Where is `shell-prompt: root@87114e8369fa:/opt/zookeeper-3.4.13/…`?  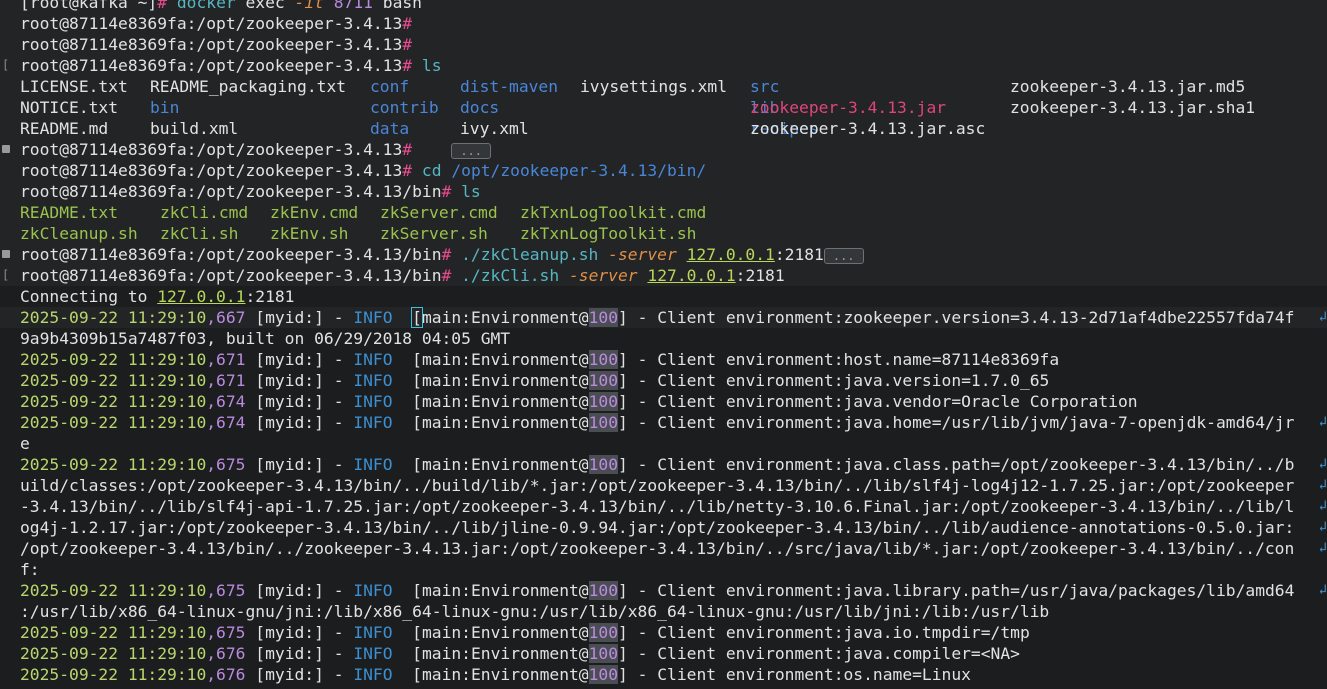 shell-prompt: root@87114e8369fa:/opt/zookeeper-3.4.13/… is located at coordinates (231, 254).